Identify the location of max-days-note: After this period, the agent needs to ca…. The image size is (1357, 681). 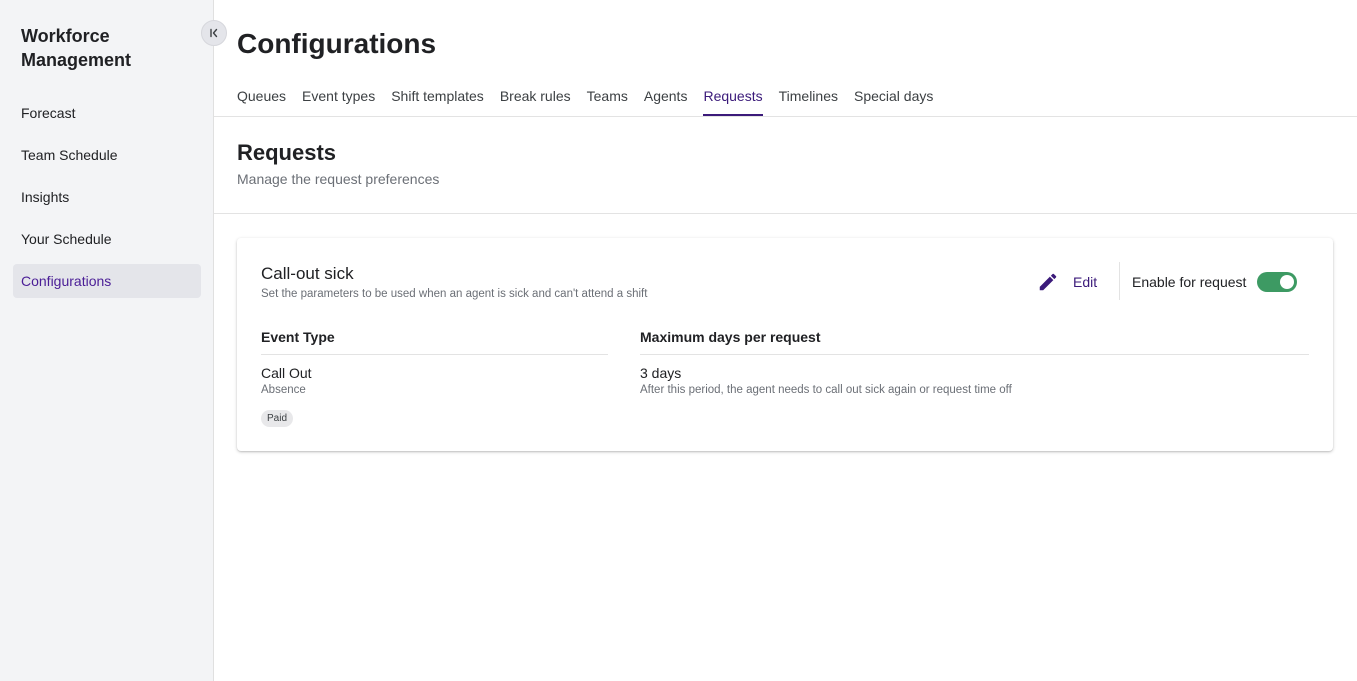
(826, 390).